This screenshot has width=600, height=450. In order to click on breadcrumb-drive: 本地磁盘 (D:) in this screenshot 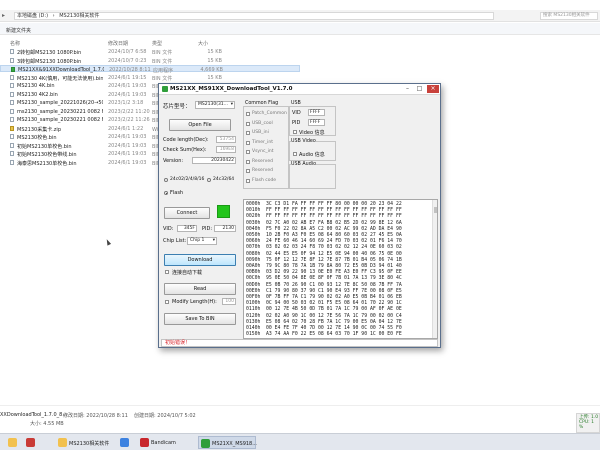, I will do `click(32, 16)`.